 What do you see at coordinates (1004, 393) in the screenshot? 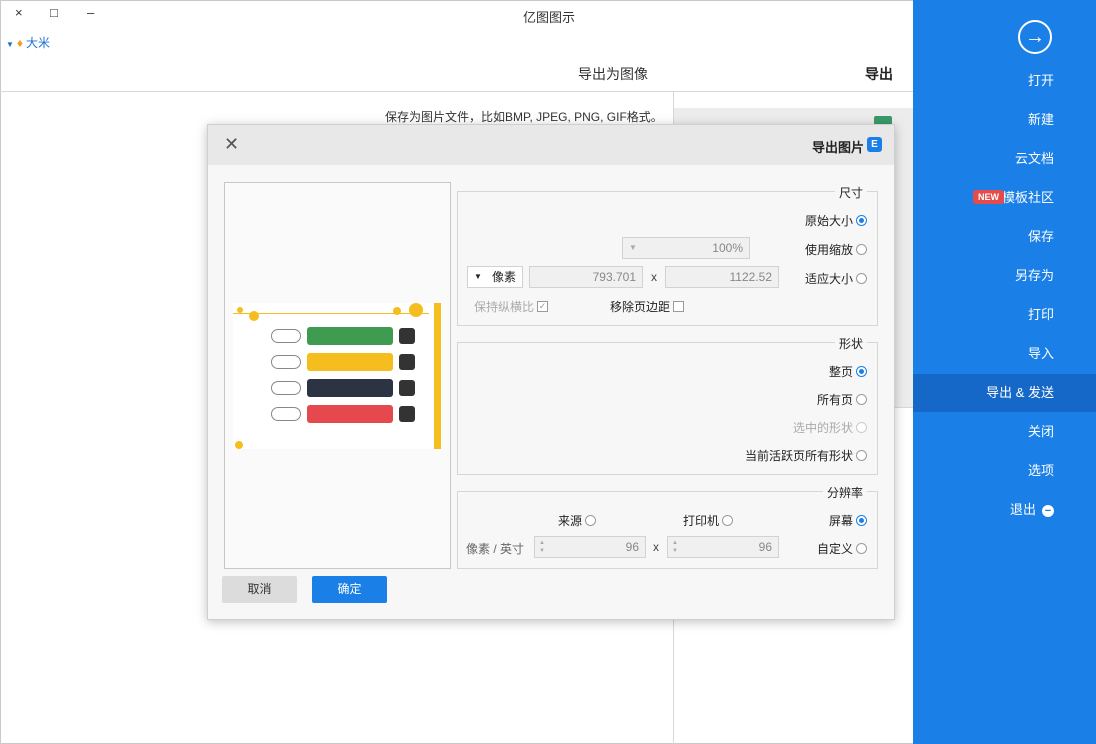
I see `sidebar-item-export-send: 导出 & 发送` at bounding box center [1004, 393].